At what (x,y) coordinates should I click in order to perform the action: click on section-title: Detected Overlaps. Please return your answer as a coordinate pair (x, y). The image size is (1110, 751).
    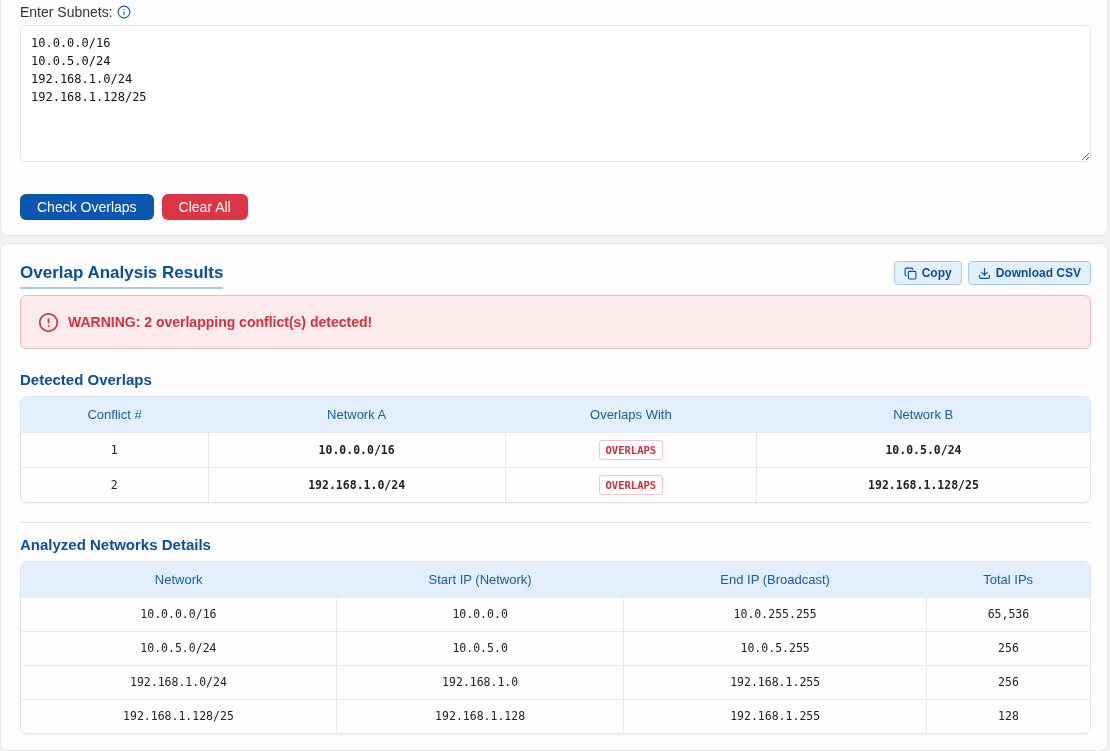
    Looking at the image, I should click on (86, 380).